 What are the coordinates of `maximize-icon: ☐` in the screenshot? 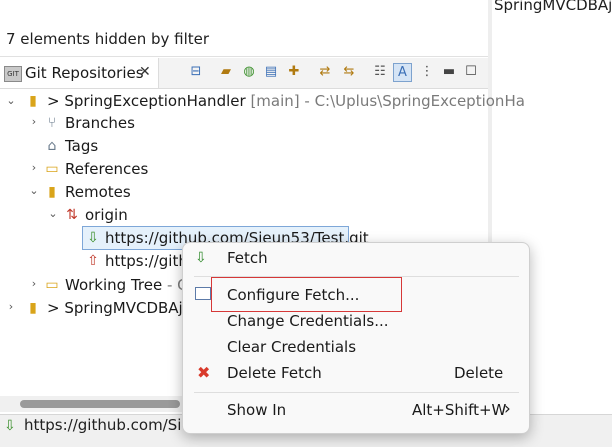 It's located at (471, 72).